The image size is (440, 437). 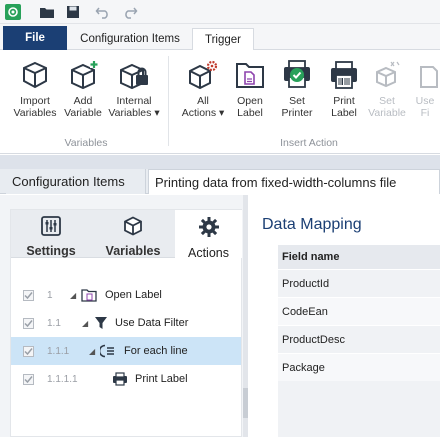 I want to click on ribbon-separator, so click(x=168, y=101).